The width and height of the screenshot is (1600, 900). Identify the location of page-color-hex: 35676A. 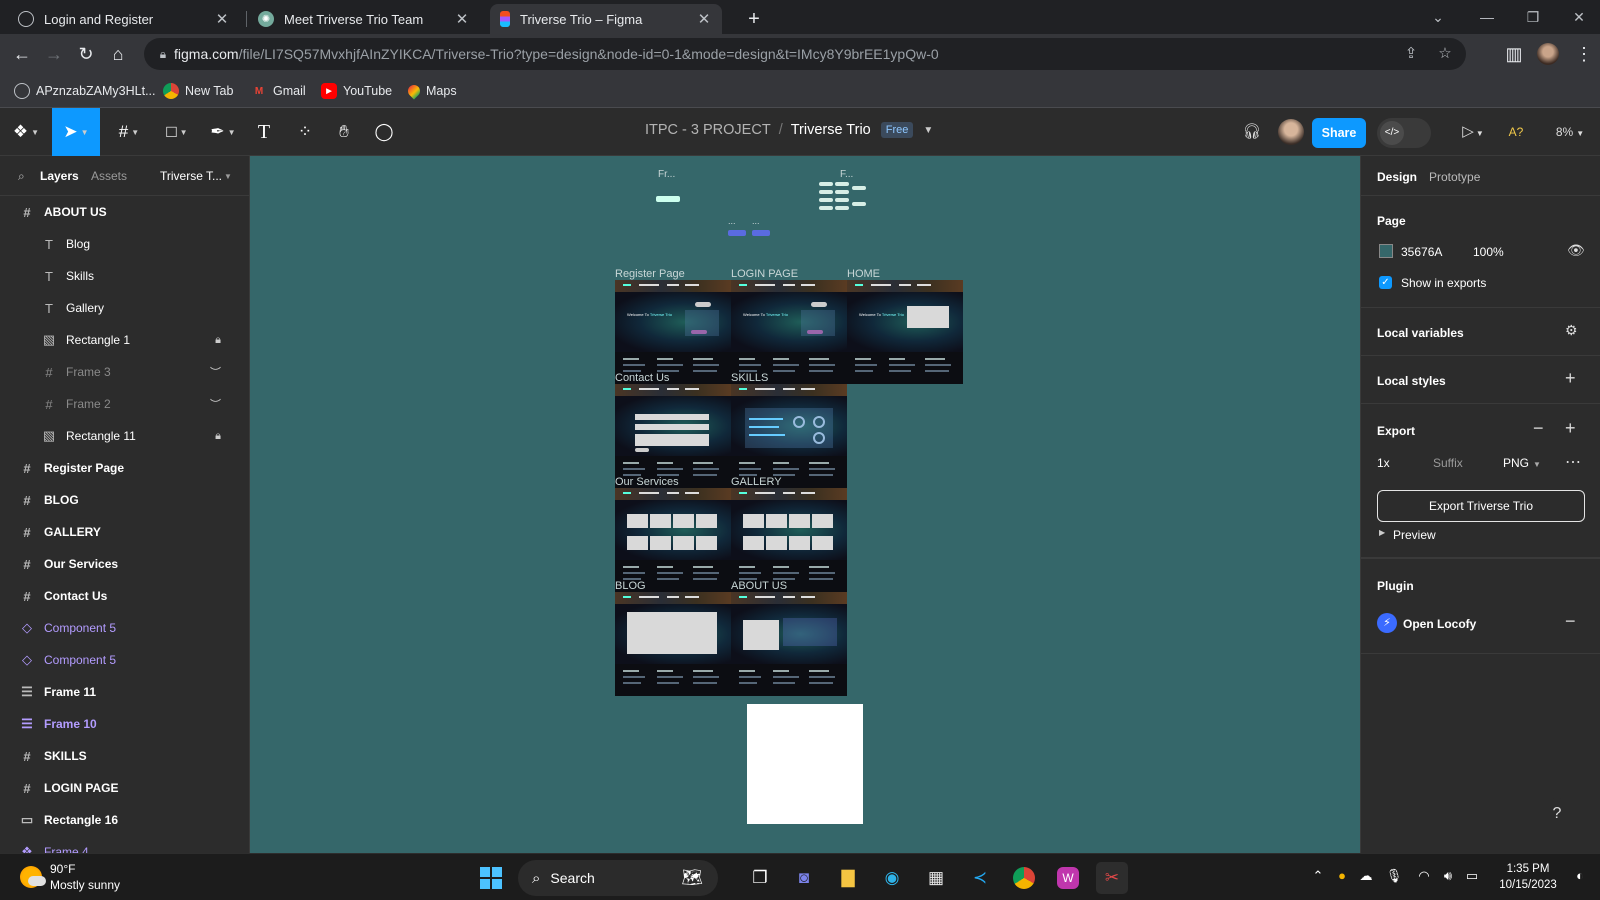
(1421, 252).